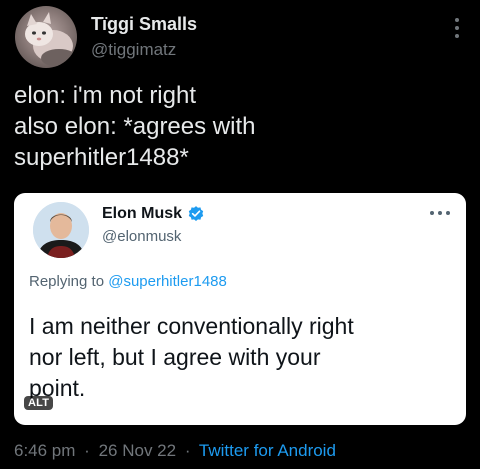 The image size is (480, 469). What do you see at coordinates (39, 403) in the screenshot?
I see `alt-text-badge: ALT` at bounding box center [39, 403].